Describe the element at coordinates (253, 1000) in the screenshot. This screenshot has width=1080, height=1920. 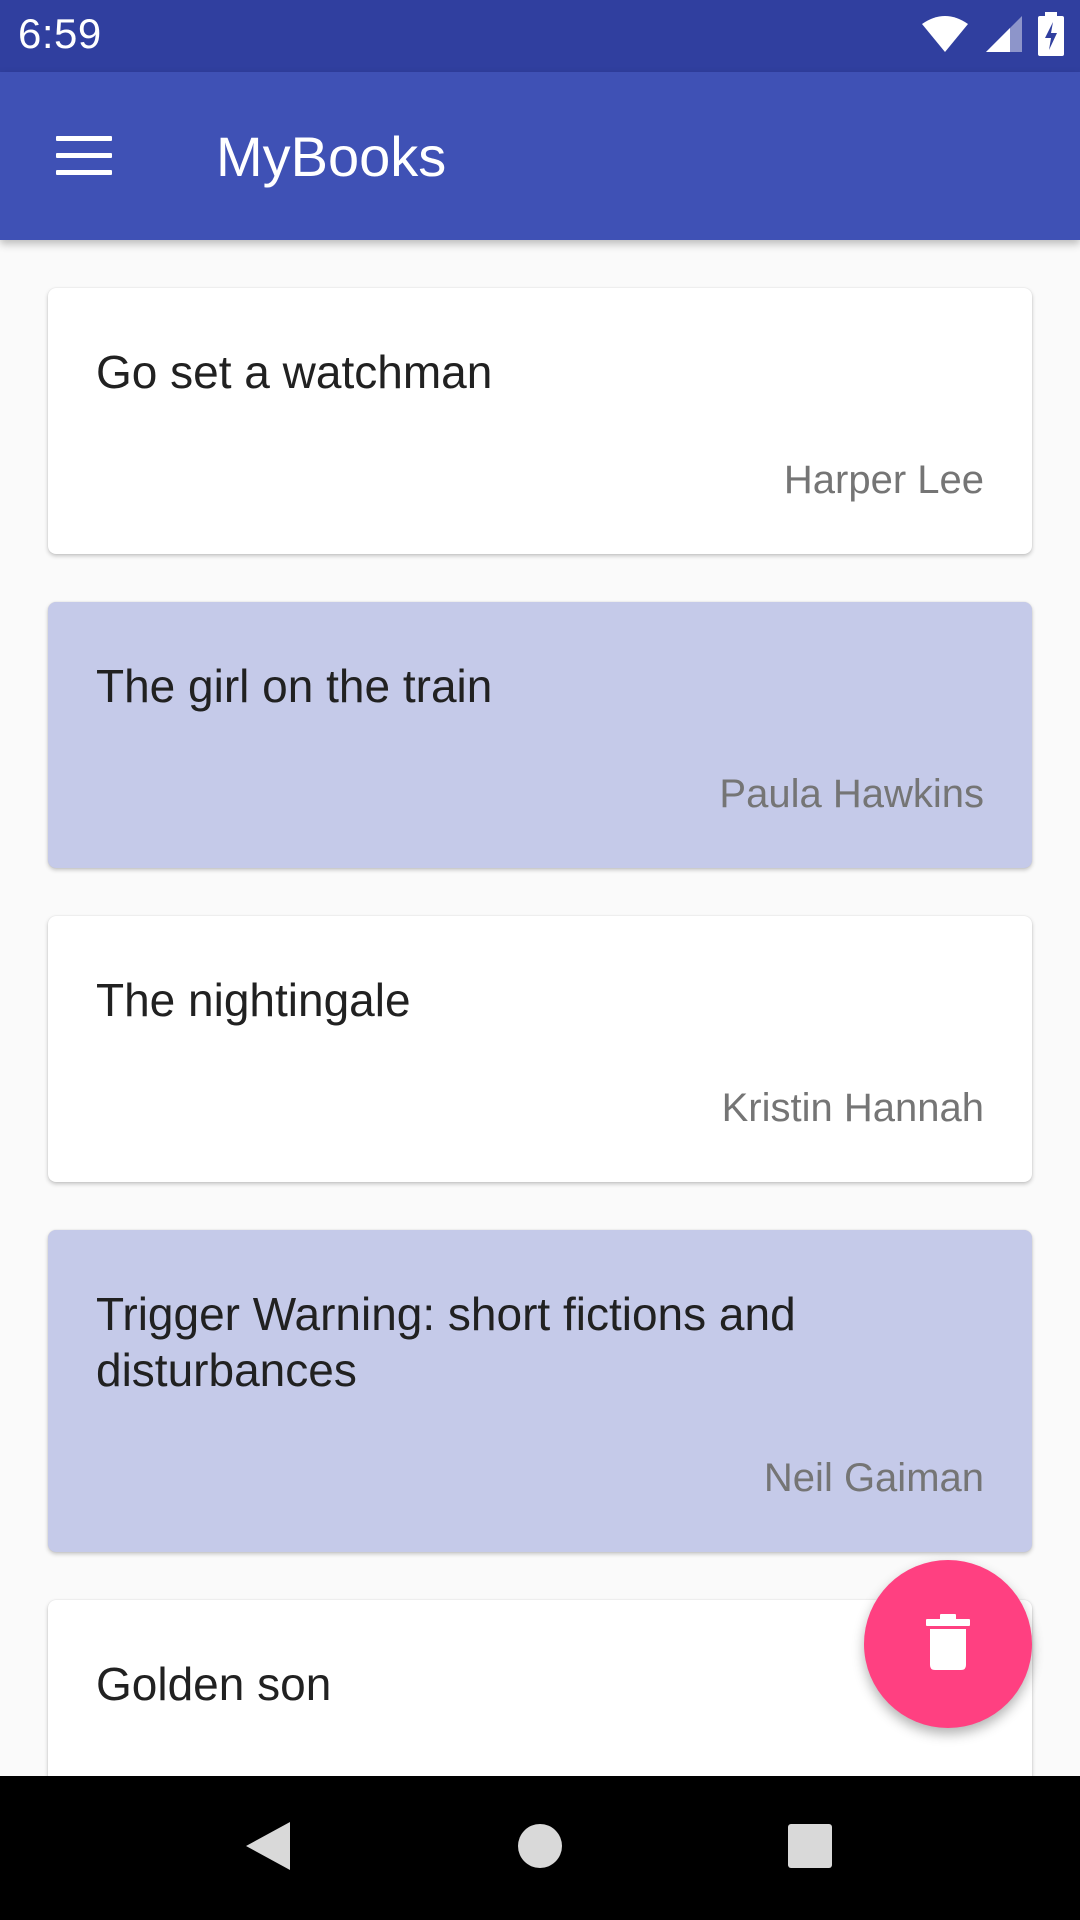
I see `book-title: The nightingale` at that location.